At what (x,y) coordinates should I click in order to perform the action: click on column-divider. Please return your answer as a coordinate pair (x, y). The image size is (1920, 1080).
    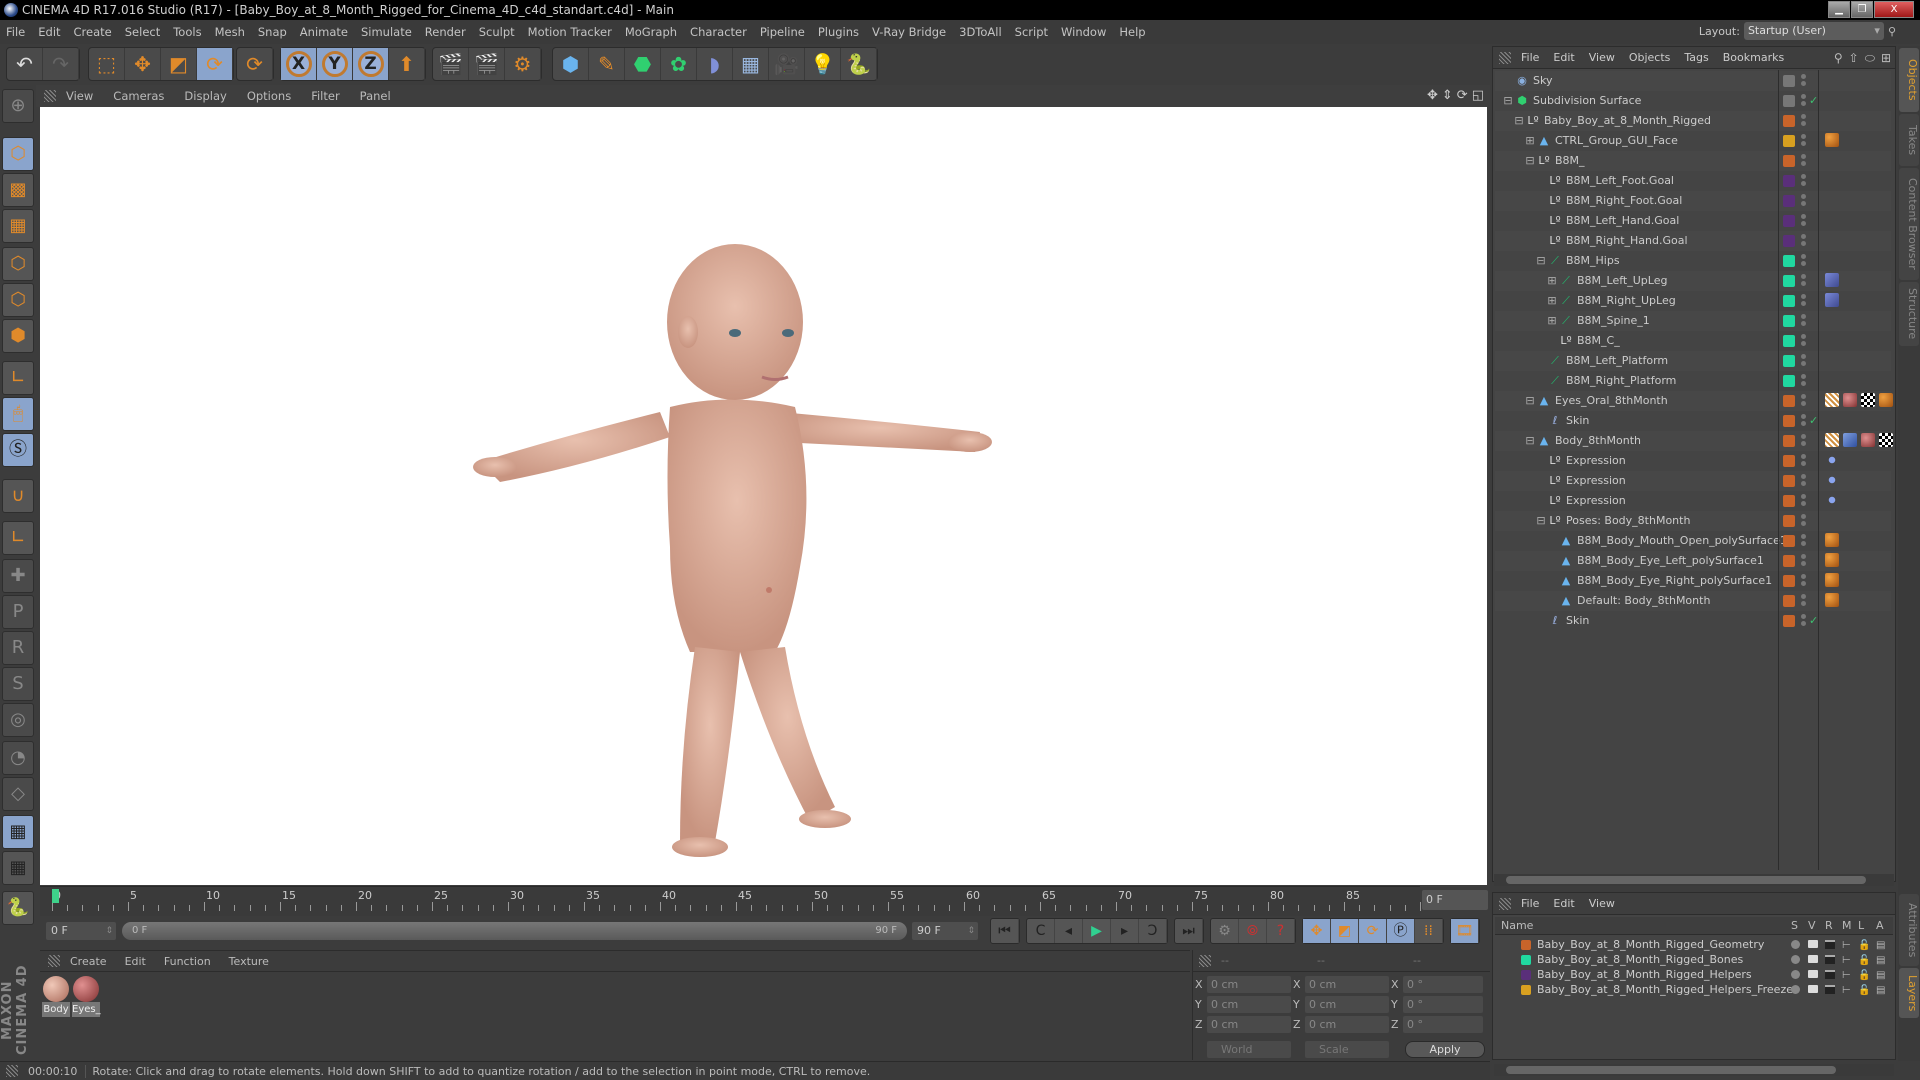
    Looking at the image, I should click on (1818, 470).